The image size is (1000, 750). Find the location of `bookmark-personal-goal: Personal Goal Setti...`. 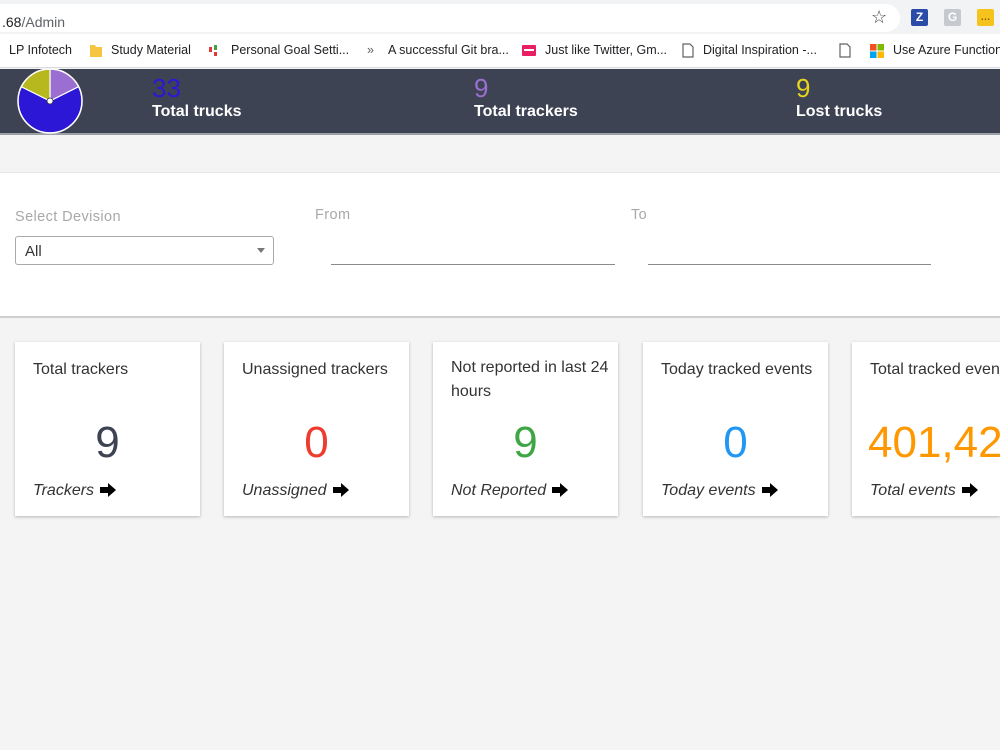

bookmark-personal-goal: Personal Goal Setti... is located at coordinates (290, 50).